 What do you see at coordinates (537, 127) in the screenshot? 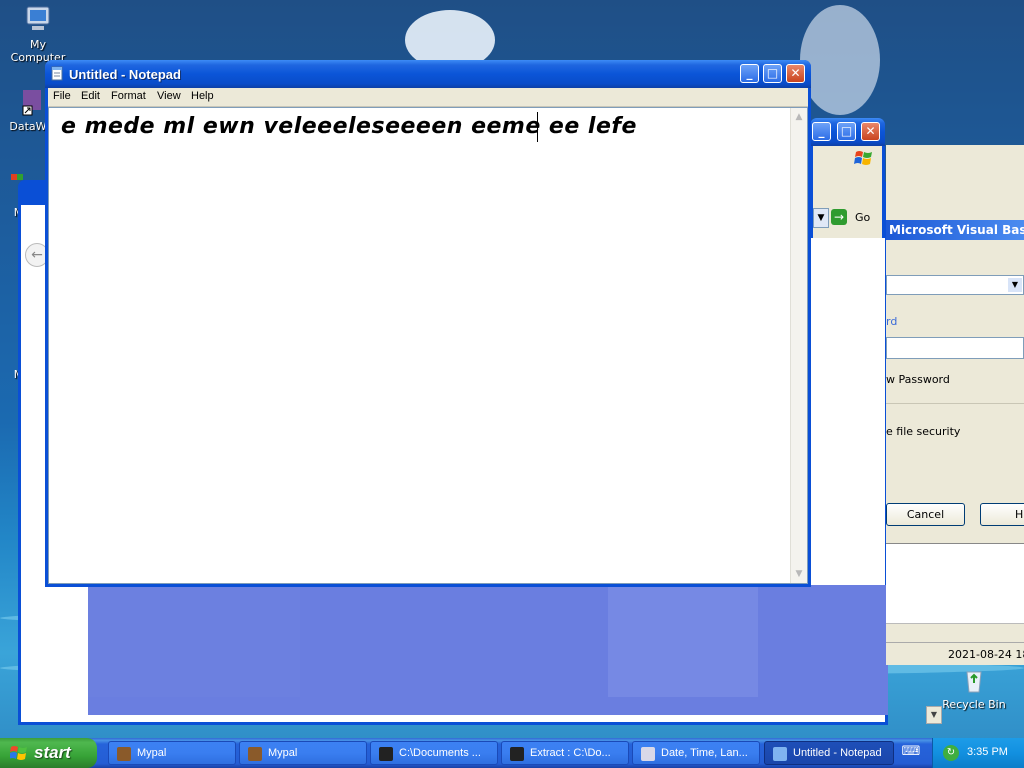
I see `text-caret` at bounding box center [537, 127].